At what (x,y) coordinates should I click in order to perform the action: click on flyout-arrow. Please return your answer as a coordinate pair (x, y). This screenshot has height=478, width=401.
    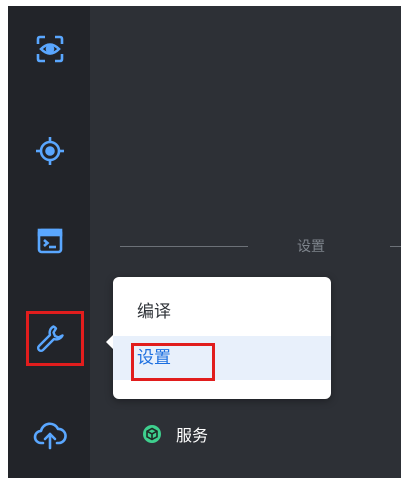
    Looking at the image, I should click on (109, 342).